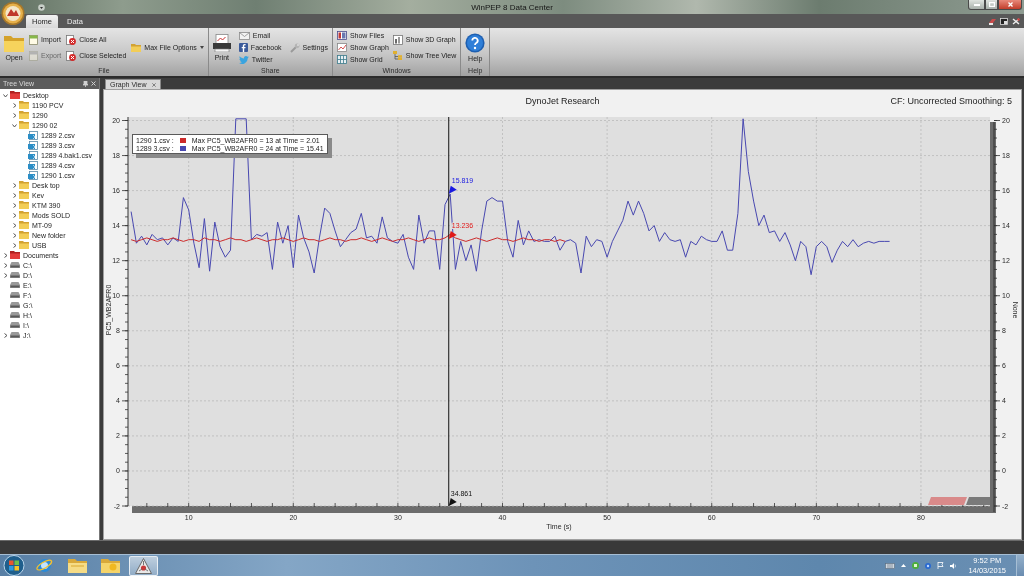 The image size is (1024, 576). I want to click on facebook-icon, so click(243, 47).